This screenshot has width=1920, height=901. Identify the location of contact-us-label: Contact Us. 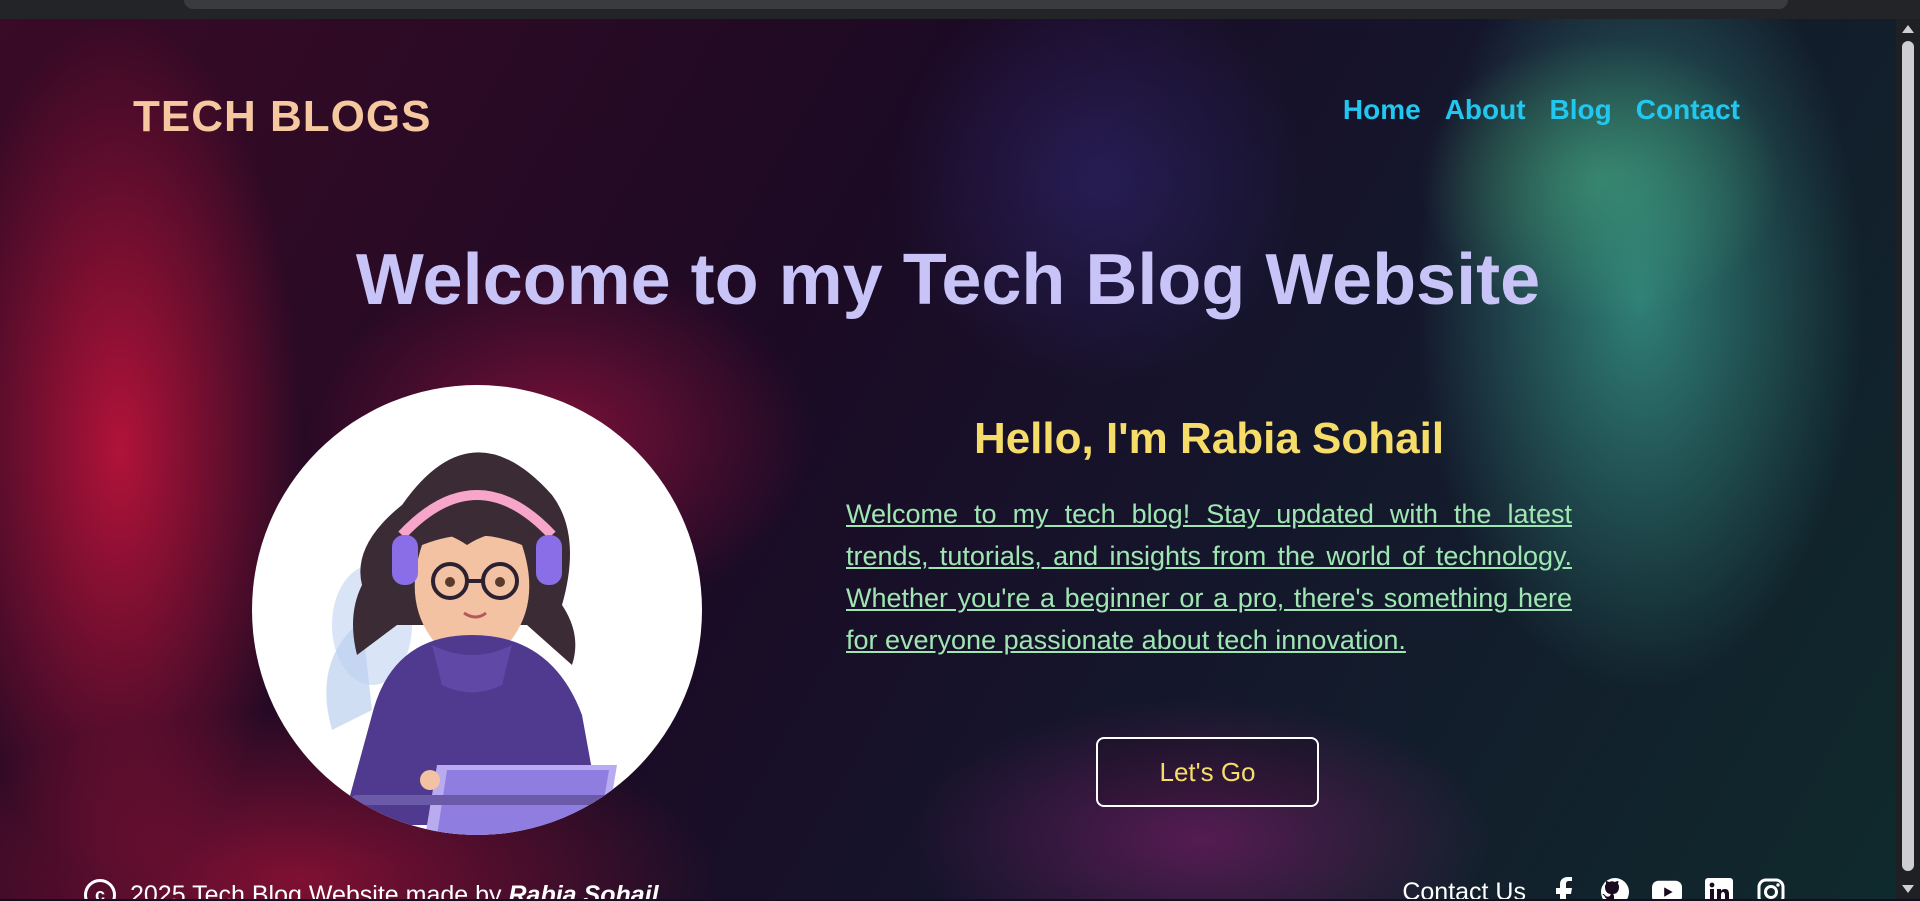
(1464, 889).